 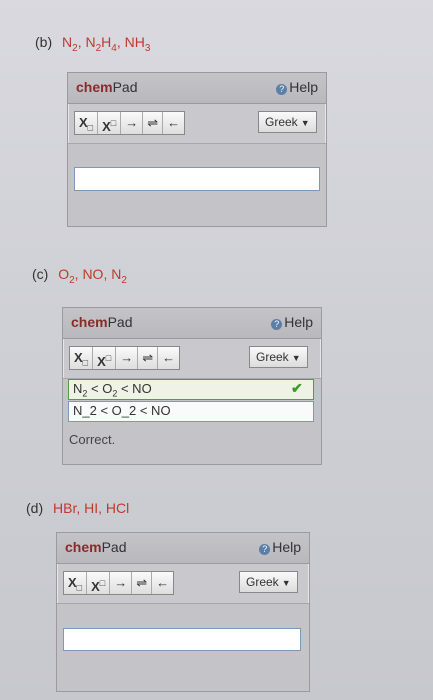 I want to click on question-b-label: (b), so click(x=44, y=42).